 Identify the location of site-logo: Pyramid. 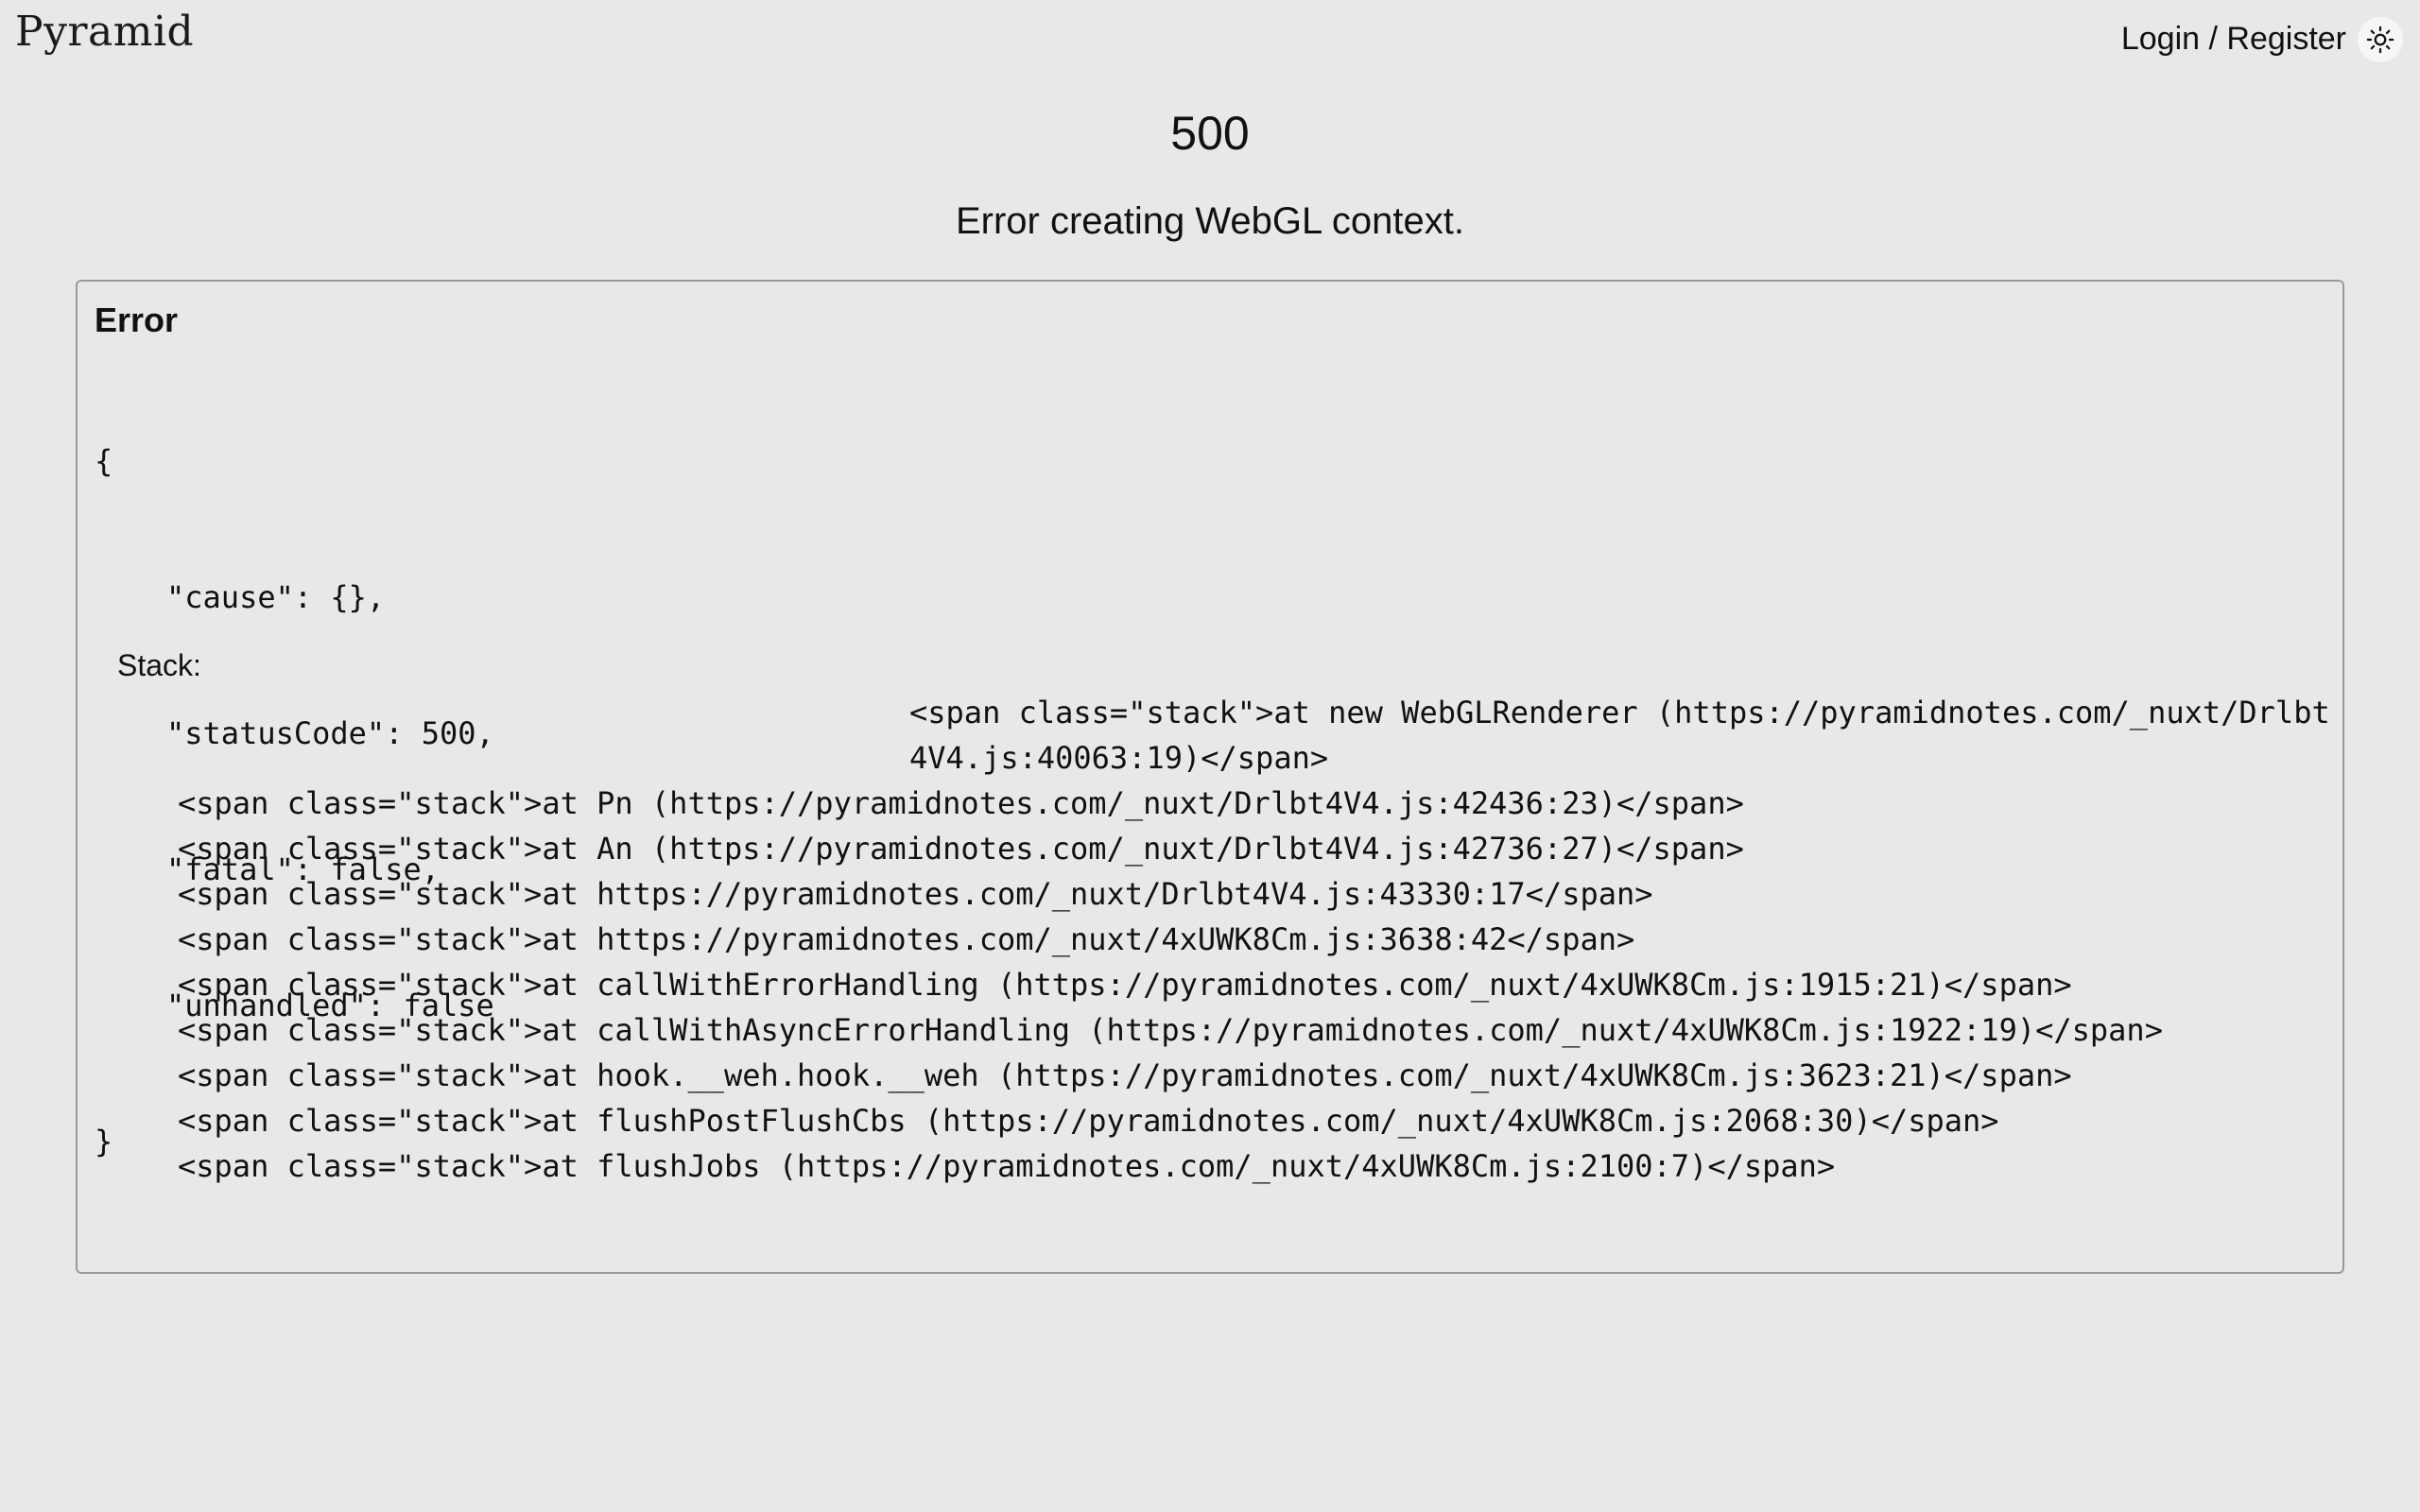
(104, 32).